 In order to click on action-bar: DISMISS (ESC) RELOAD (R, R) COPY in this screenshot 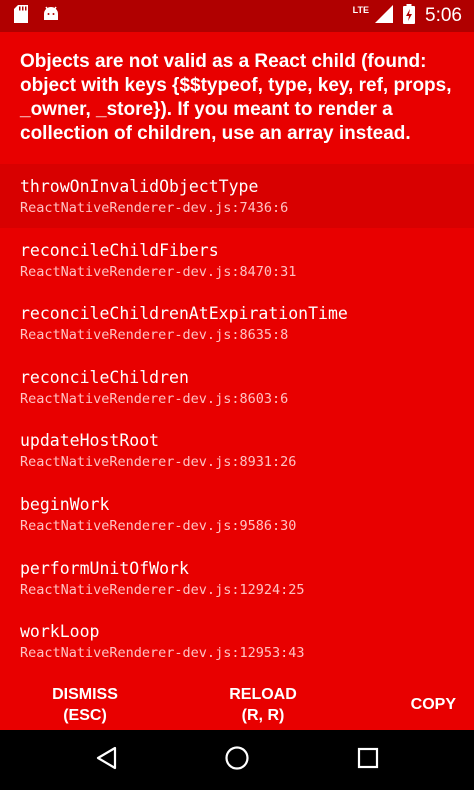, I will do `click(237, 704)`.